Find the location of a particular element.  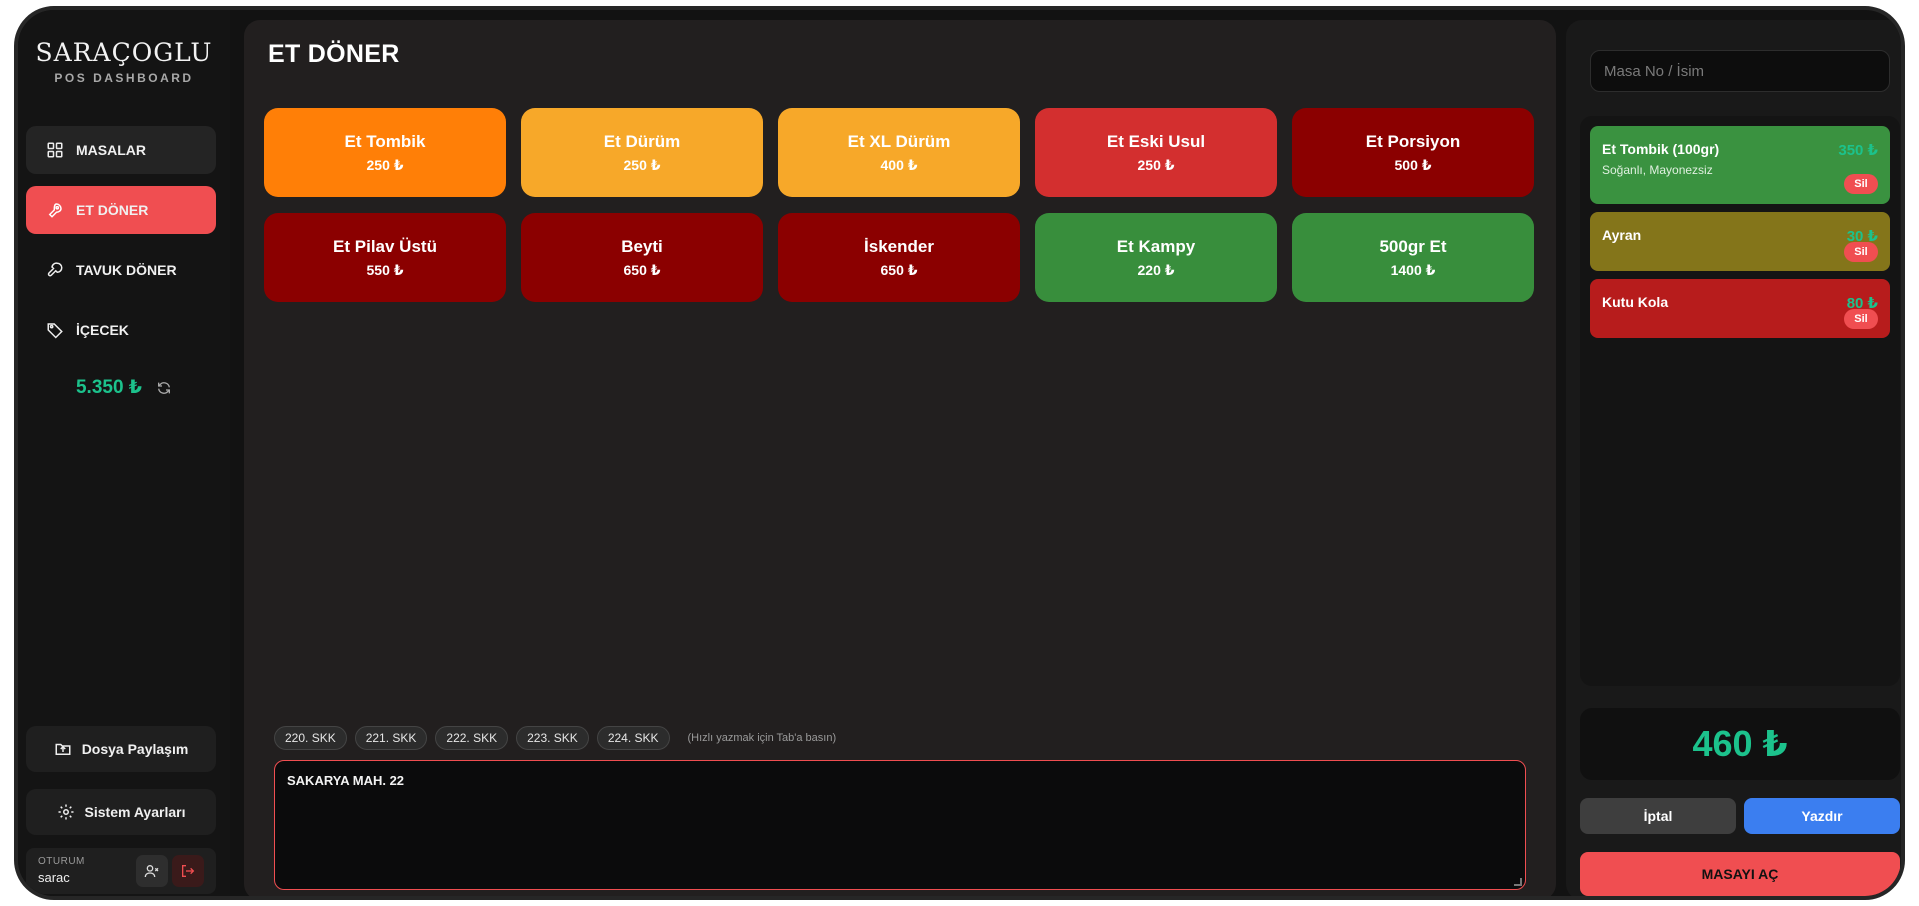

daily-total: 5.350 ₺ is located at coordinates (124, 387).